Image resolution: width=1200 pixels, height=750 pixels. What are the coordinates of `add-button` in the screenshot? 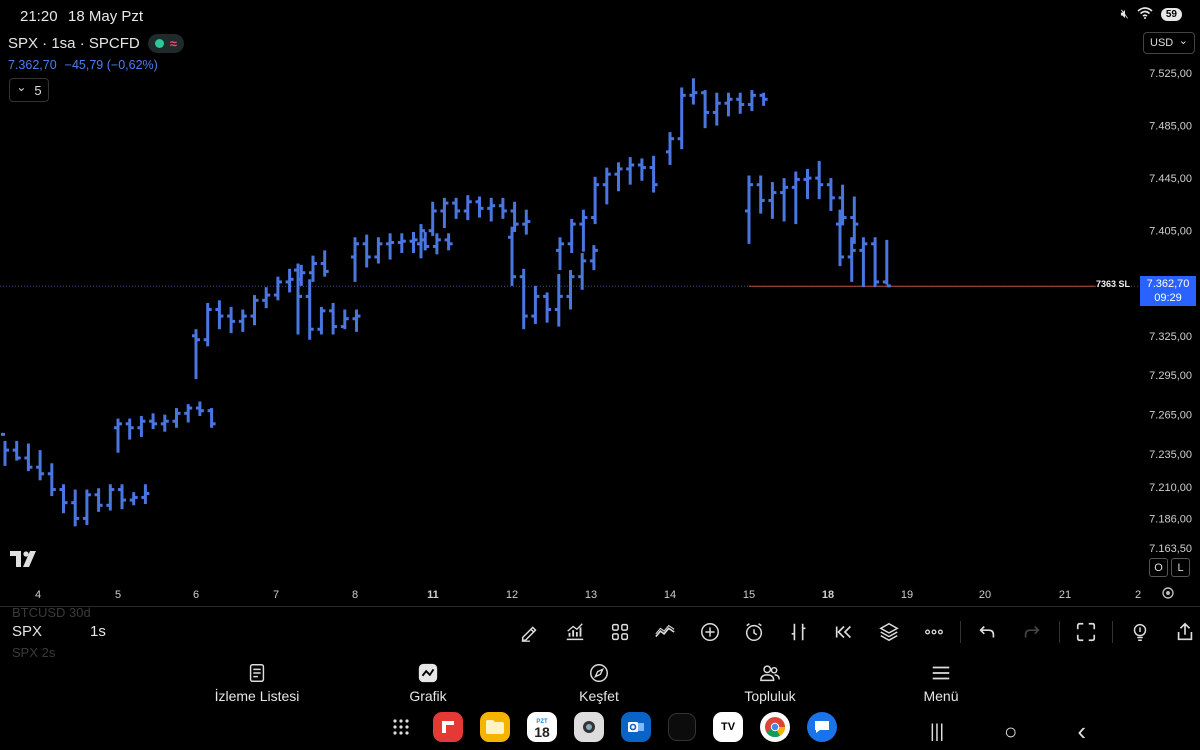 It's located at (709, 632).